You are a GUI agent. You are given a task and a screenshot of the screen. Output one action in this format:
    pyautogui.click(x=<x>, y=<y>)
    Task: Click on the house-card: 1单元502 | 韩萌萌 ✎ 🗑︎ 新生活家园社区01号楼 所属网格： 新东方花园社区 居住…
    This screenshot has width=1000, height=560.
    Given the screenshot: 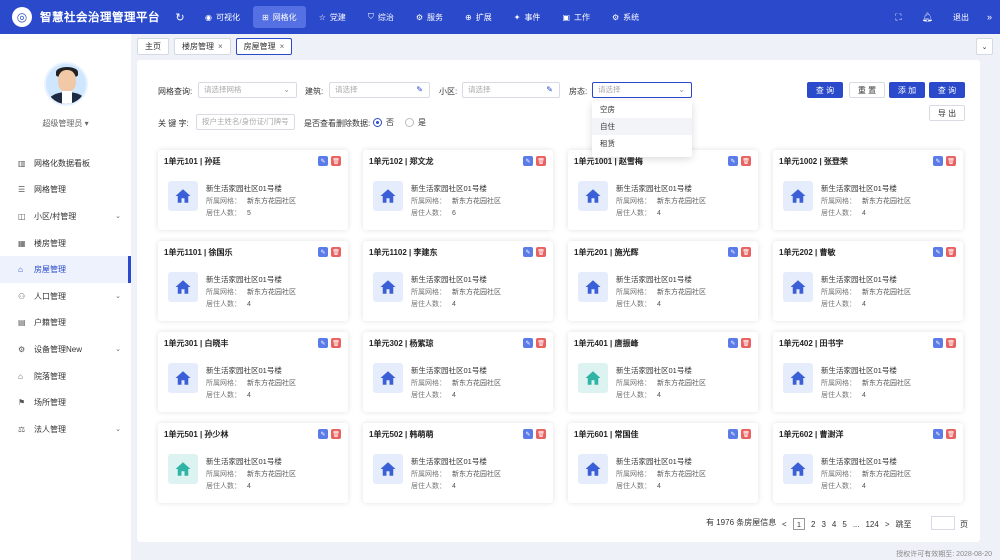 What is the action you would take?
    pyautogui.click(x=458, y=463)
    